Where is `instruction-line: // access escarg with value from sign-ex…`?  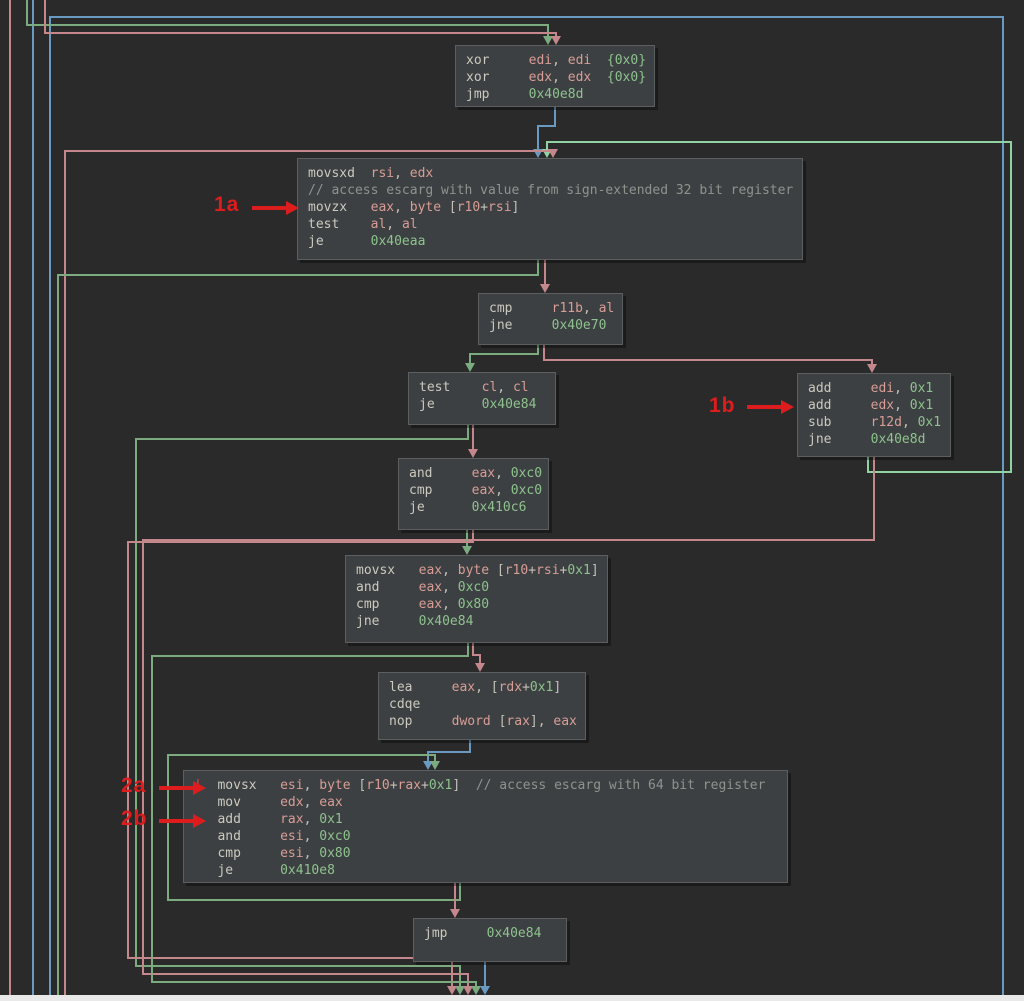
instruction-line: // access escarg with value from sign-ex… is located at coordinates (550, 190).